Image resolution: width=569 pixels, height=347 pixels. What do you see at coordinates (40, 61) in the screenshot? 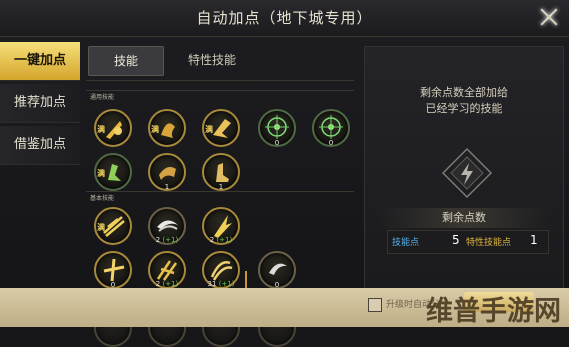
I see `sidebar-item-one-click: 一键加点` at bounding box center [40, 61].